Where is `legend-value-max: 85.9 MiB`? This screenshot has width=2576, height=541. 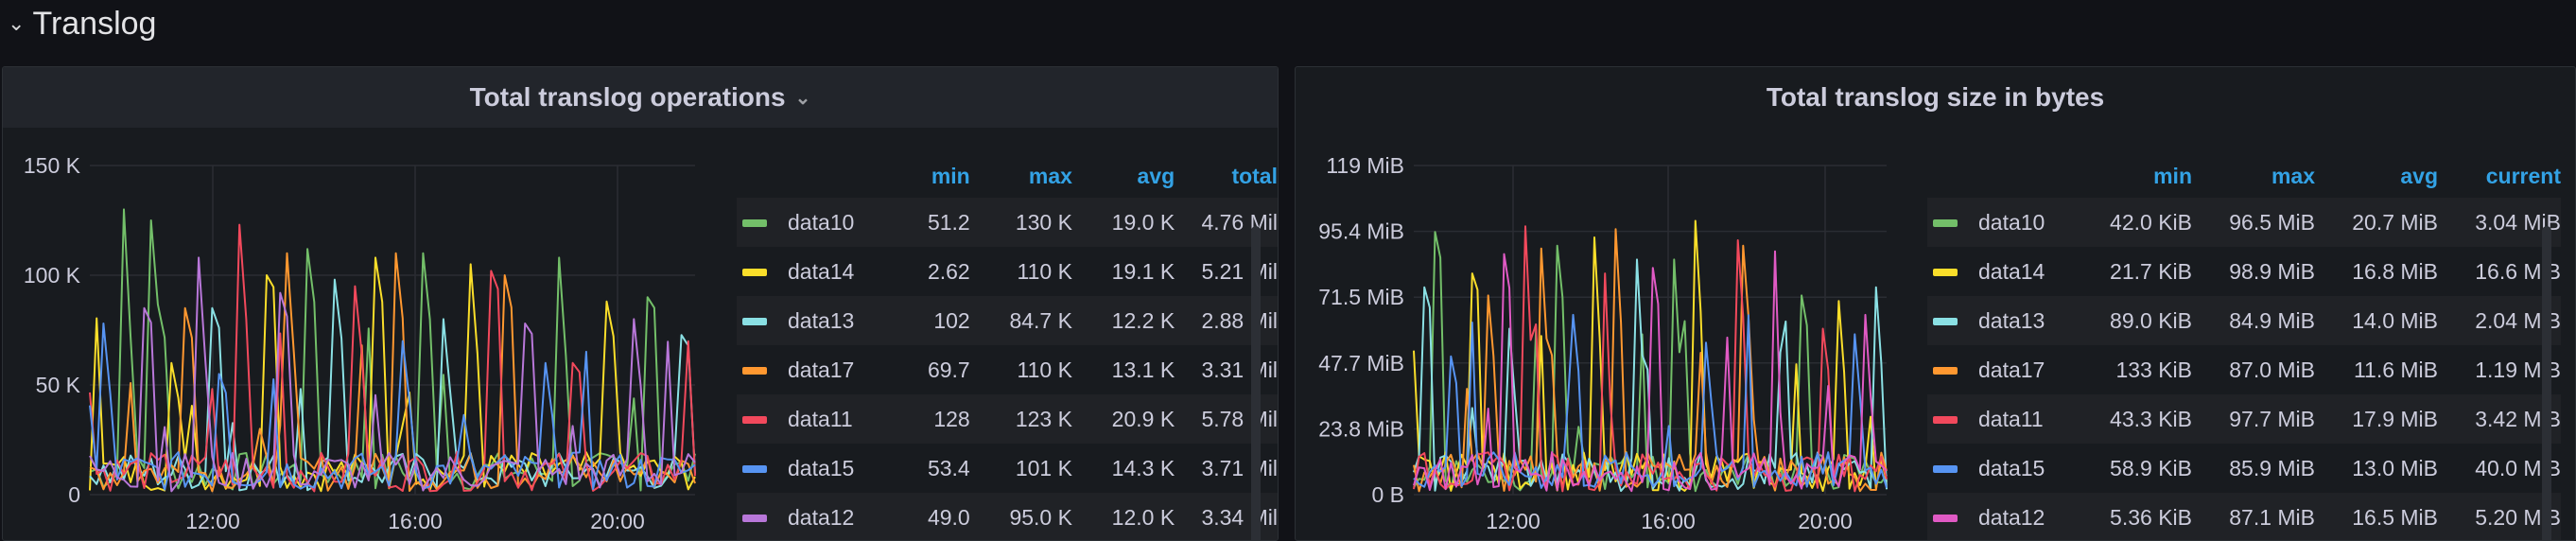
legend-value-max: 85.9 MiB is located at coordinates (2272, 467).